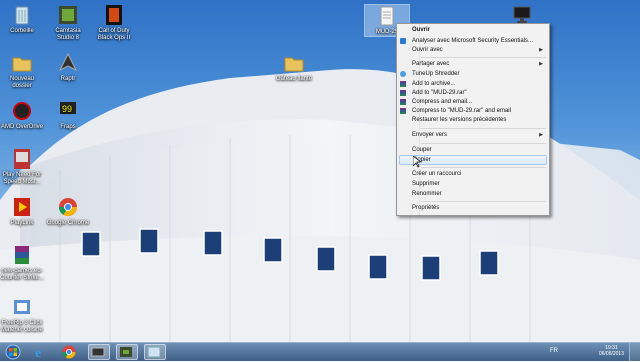 This screenshot has height=362, width=640. What do you see at coordinates (473, 50) in the screenshot?
I see `menu-item-ouvrir-avec: Ouvrir avec ▶` at bounding box center [473, 50].